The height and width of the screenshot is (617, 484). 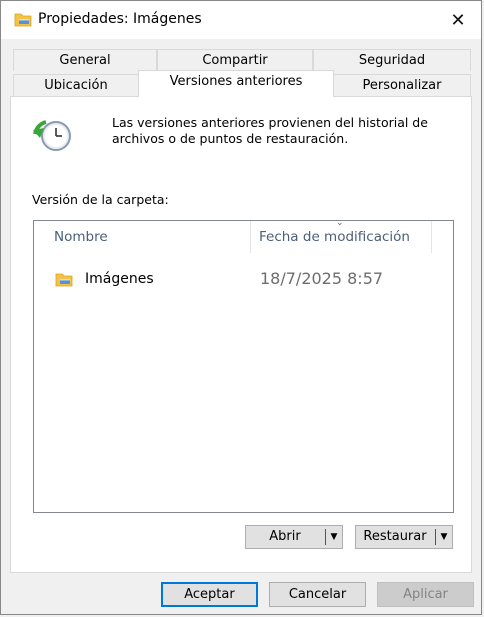 I want to click on close-button: ✕, so click(x=458, y=20).